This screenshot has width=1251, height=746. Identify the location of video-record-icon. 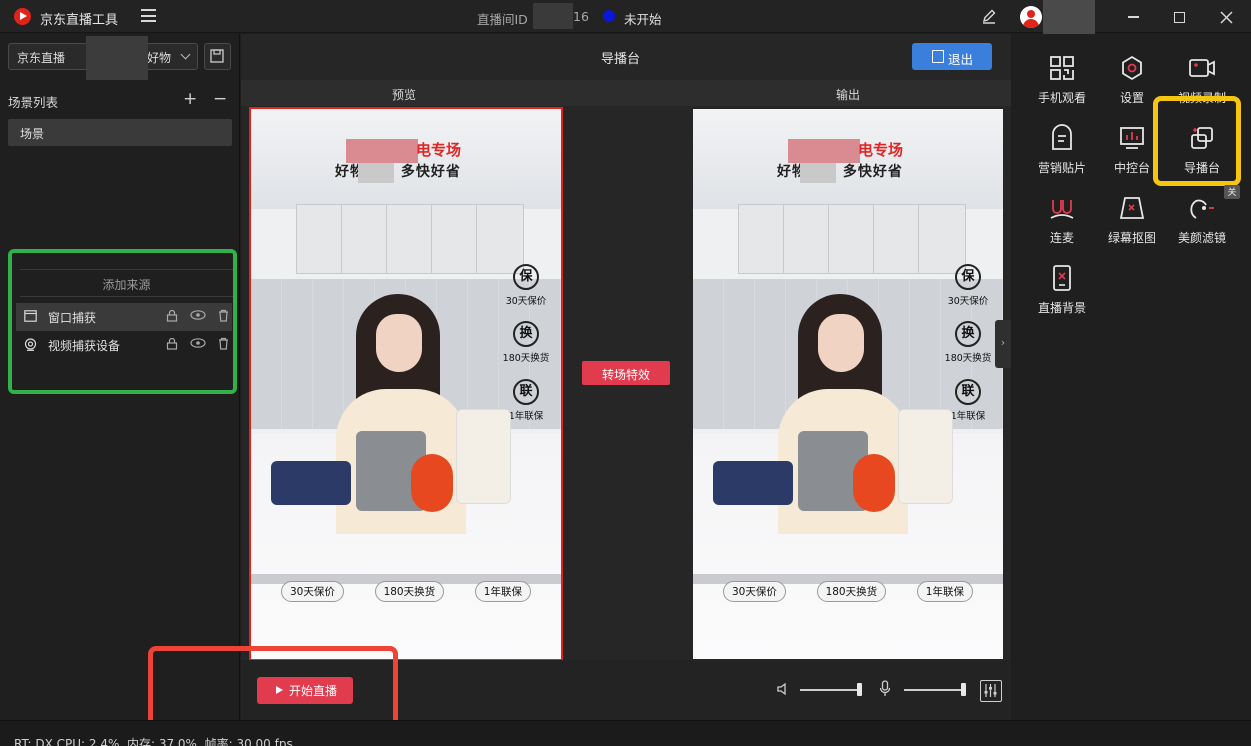
(1202, 68).